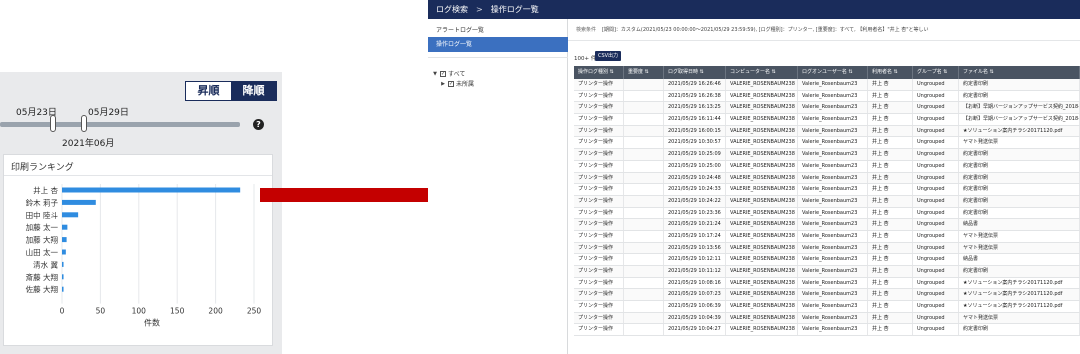  Describe the element at coordinates (695, 72) in the screenshot. I see `column-header: ログ取得日時 ⇅` at that location.